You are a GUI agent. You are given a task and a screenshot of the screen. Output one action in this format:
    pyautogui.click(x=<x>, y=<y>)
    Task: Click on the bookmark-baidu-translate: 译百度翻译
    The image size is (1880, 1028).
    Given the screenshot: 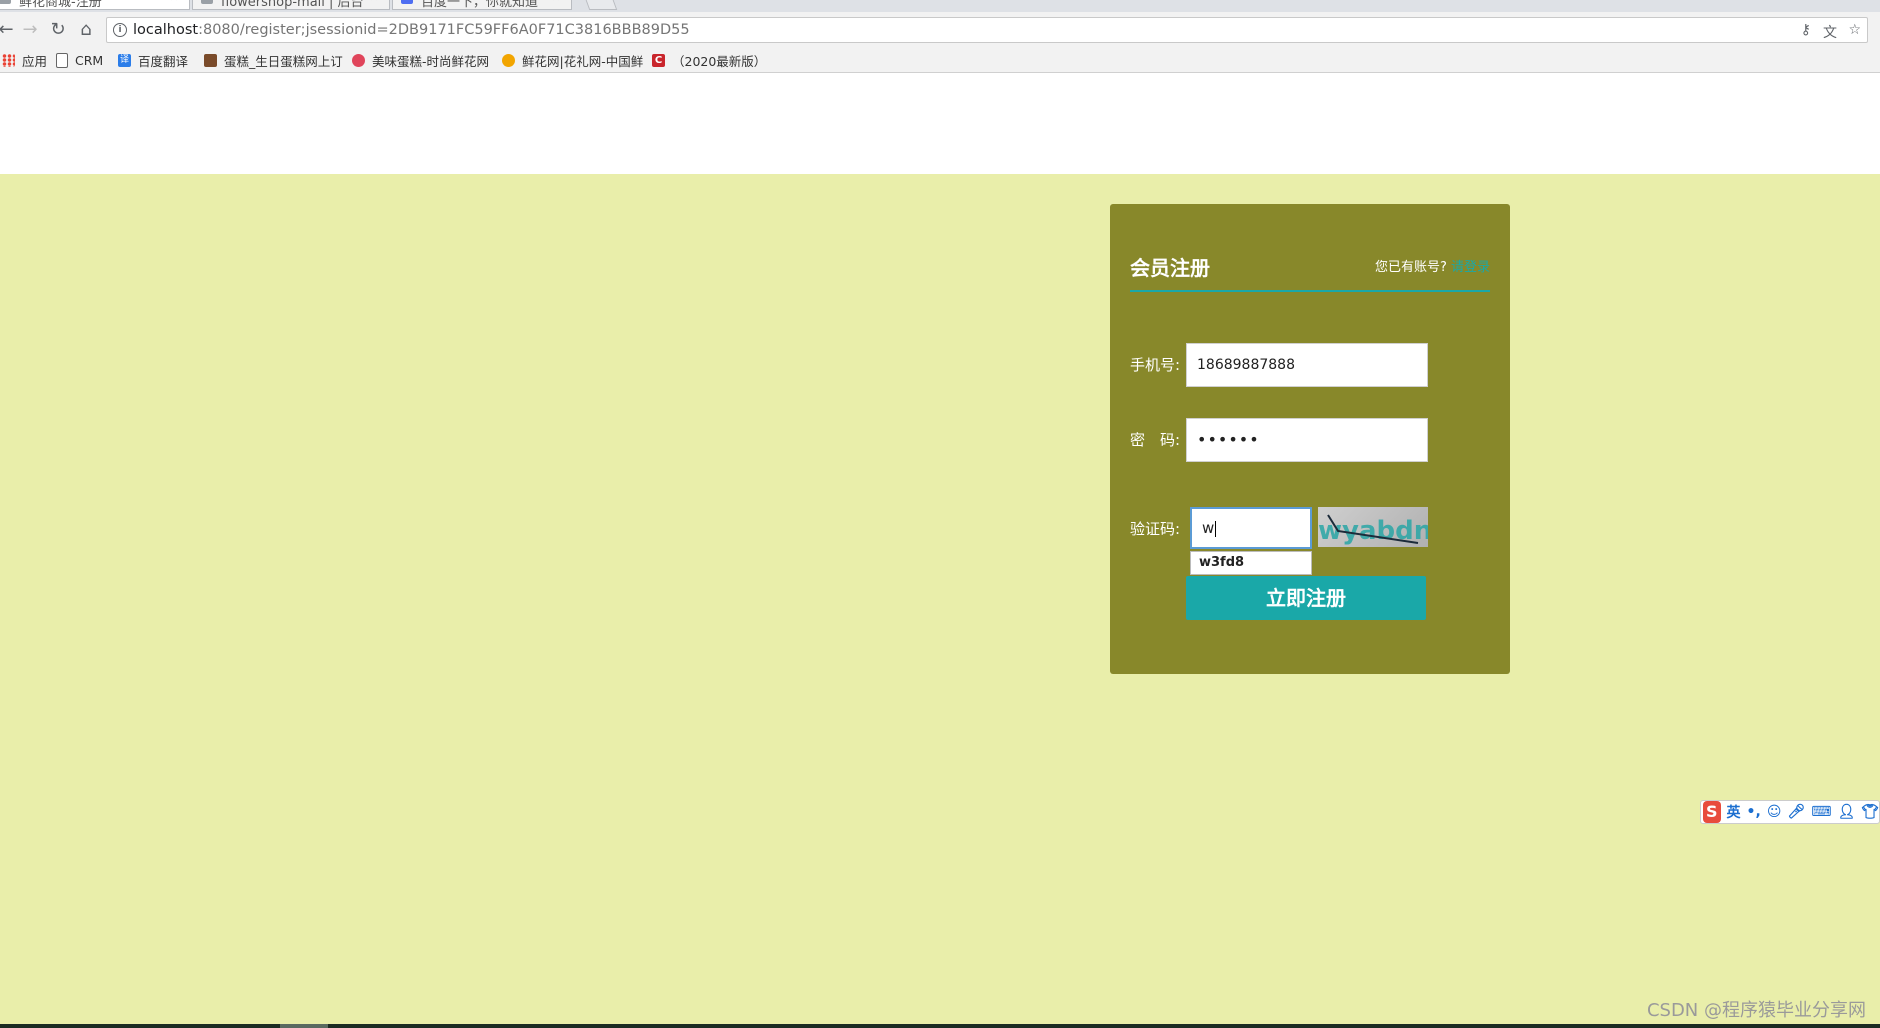 What is the action you would take?
    pyautogui.click(x=153, y=60)
    